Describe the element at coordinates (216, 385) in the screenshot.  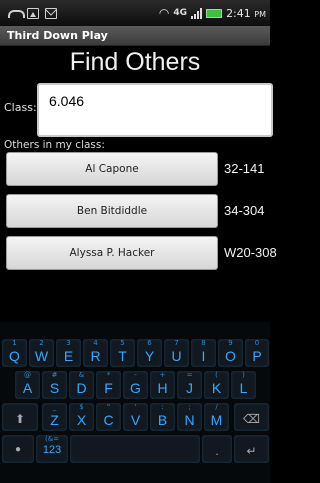
I see `key-k: (K` at that location.